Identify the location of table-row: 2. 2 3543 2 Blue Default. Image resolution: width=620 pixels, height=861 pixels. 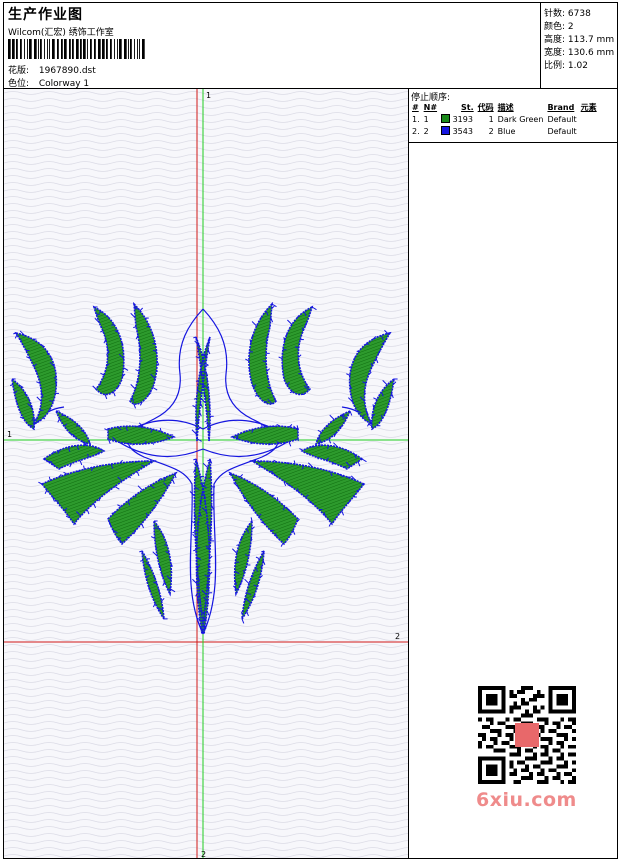
(504, 131).